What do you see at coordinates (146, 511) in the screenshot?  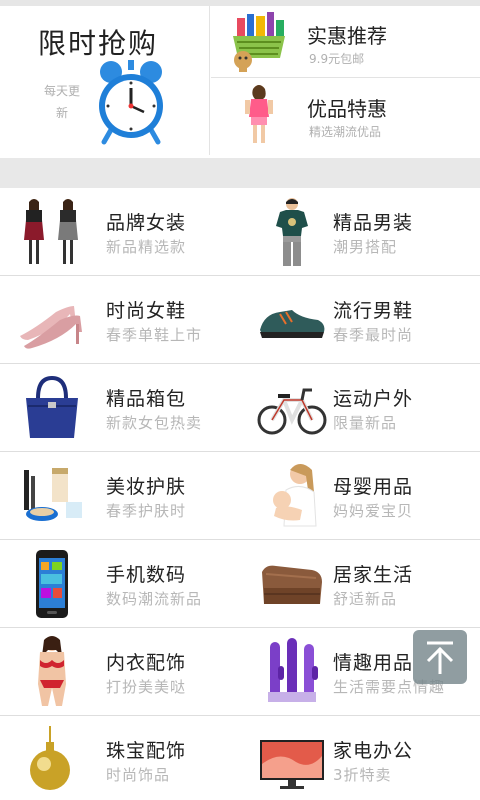 I see `category-subtitle: 春季护肤时` at bounding box center [146, 511].